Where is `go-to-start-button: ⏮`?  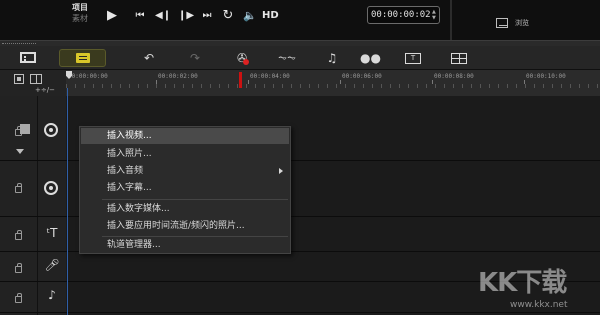
go-to-start-button: ⏮ is located at coordinates (140, 16).